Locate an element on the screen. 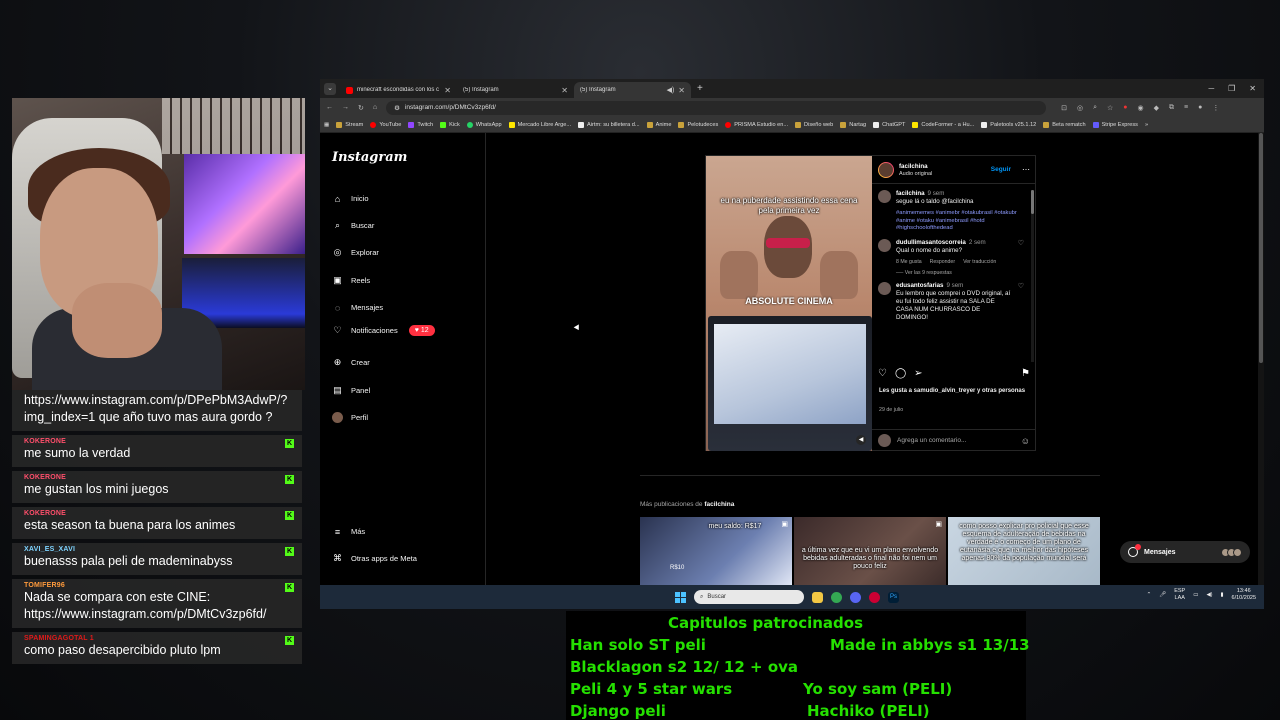 This screenshot has height=720, width=1280. discord-icon is located at coordinates (855, 597).